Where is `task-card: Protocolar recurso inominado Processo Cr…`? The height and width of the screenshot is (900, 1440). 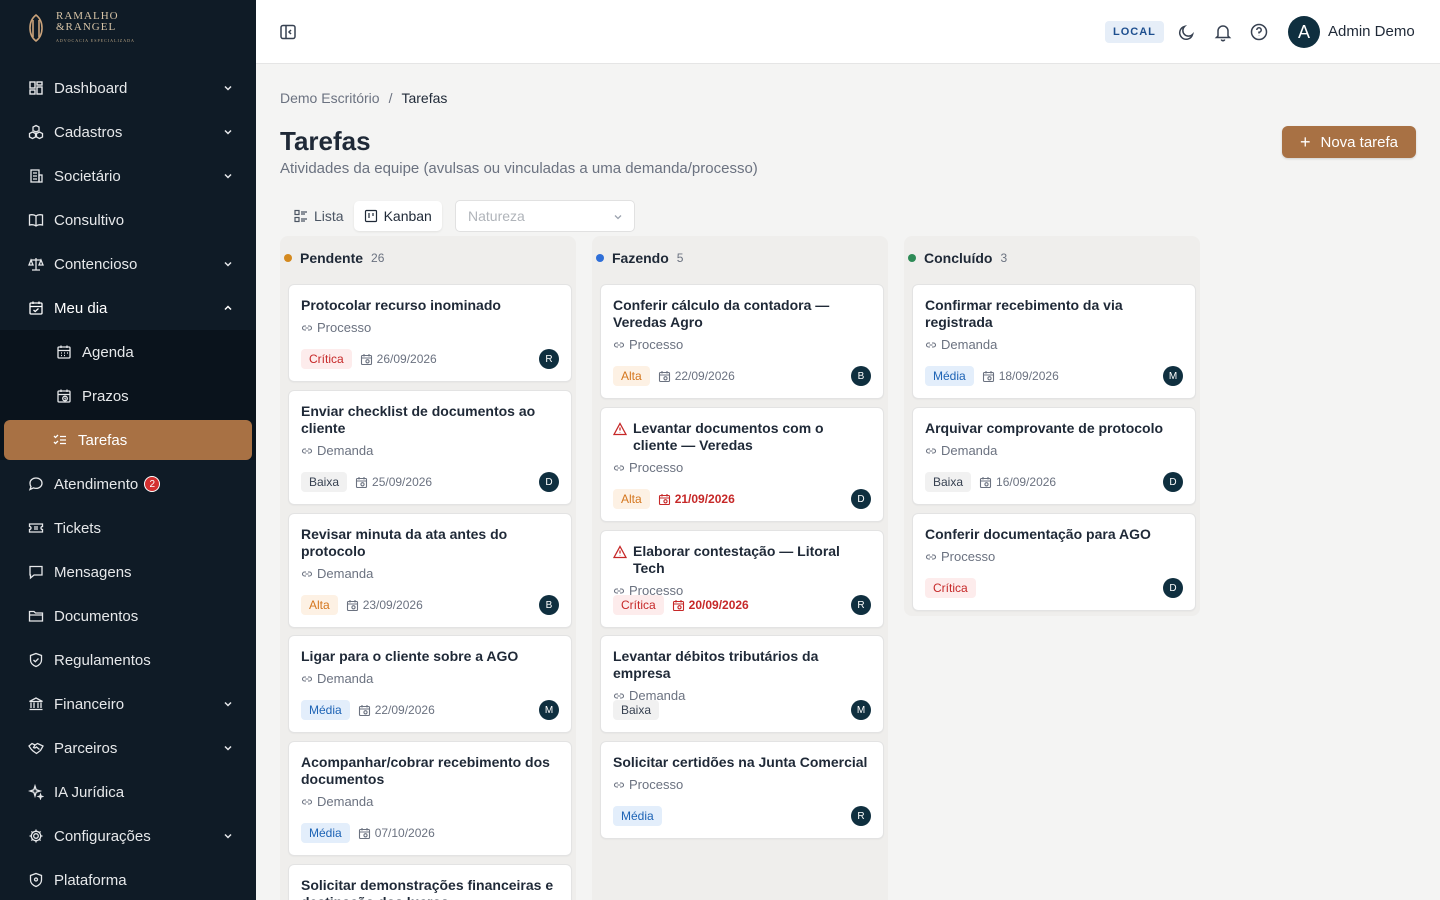
task-card: Protocolar recurso inominado Processo Cr… is located at coordinates (430, 333).